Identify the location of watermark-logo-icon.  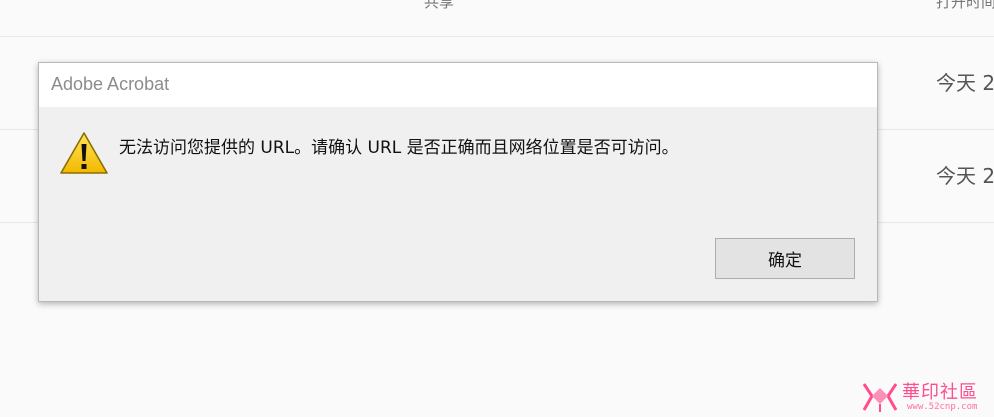
(880, 397).